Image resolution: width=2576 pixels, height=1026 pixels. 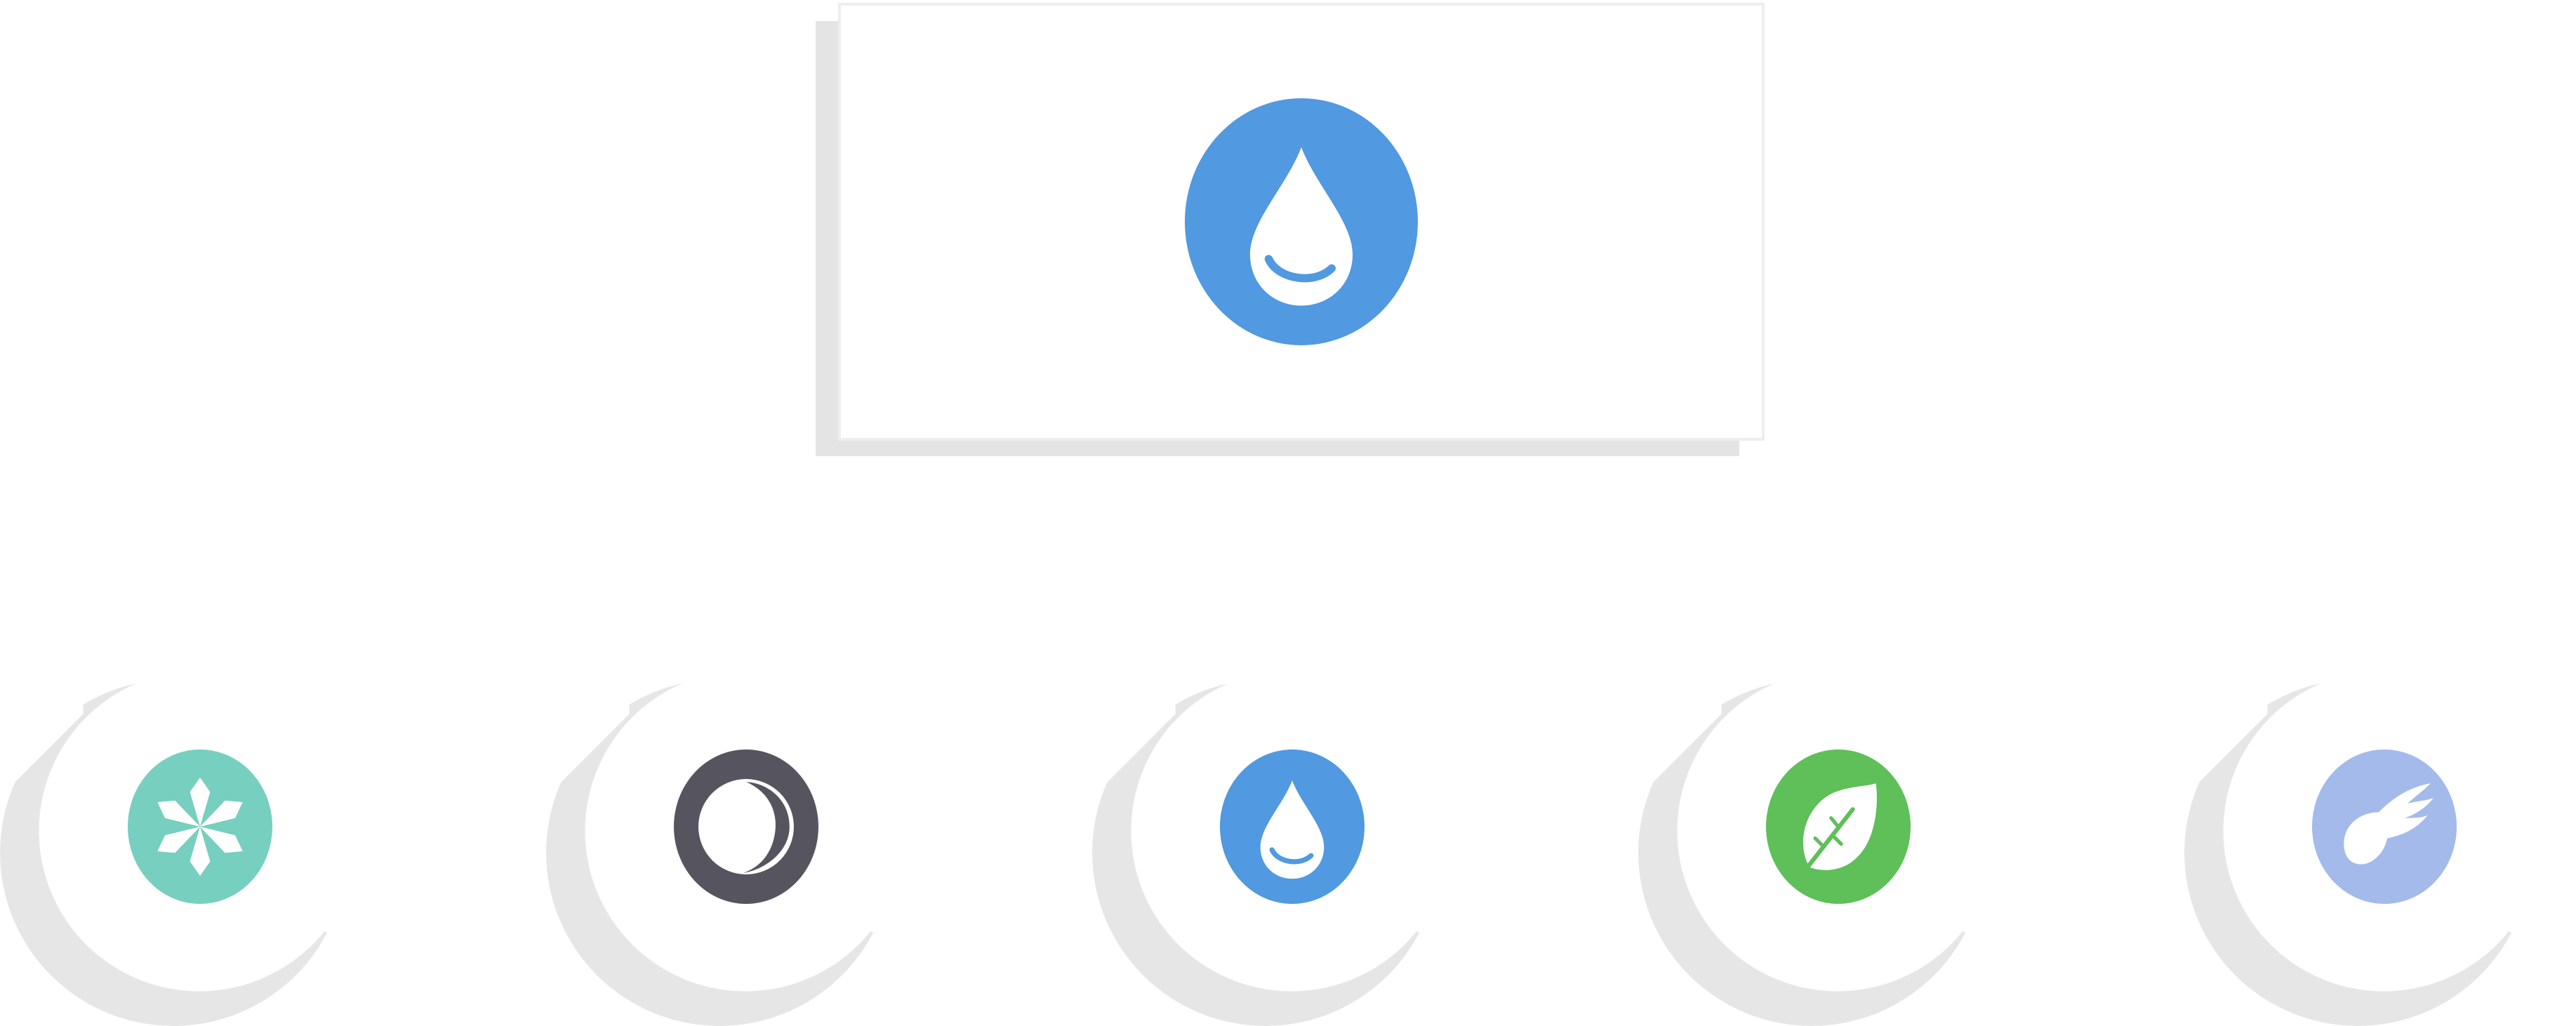 I want to click on snowflake-icon-graphic, so click(x=200, y=827).